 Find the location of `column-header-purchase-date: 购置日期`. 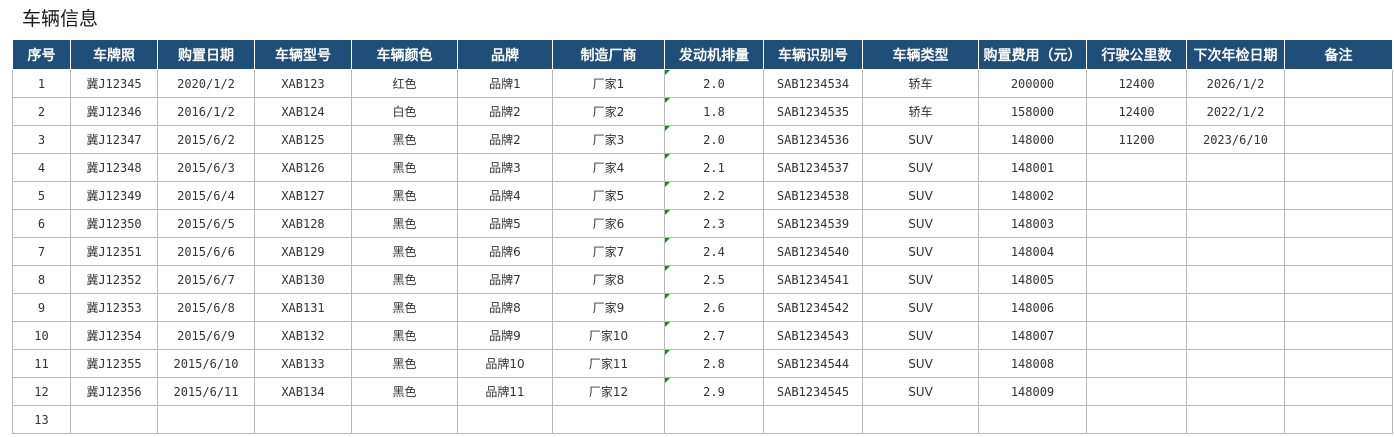

column-header-purchase-date: 购置日期 is located at coordinates (206, 54).